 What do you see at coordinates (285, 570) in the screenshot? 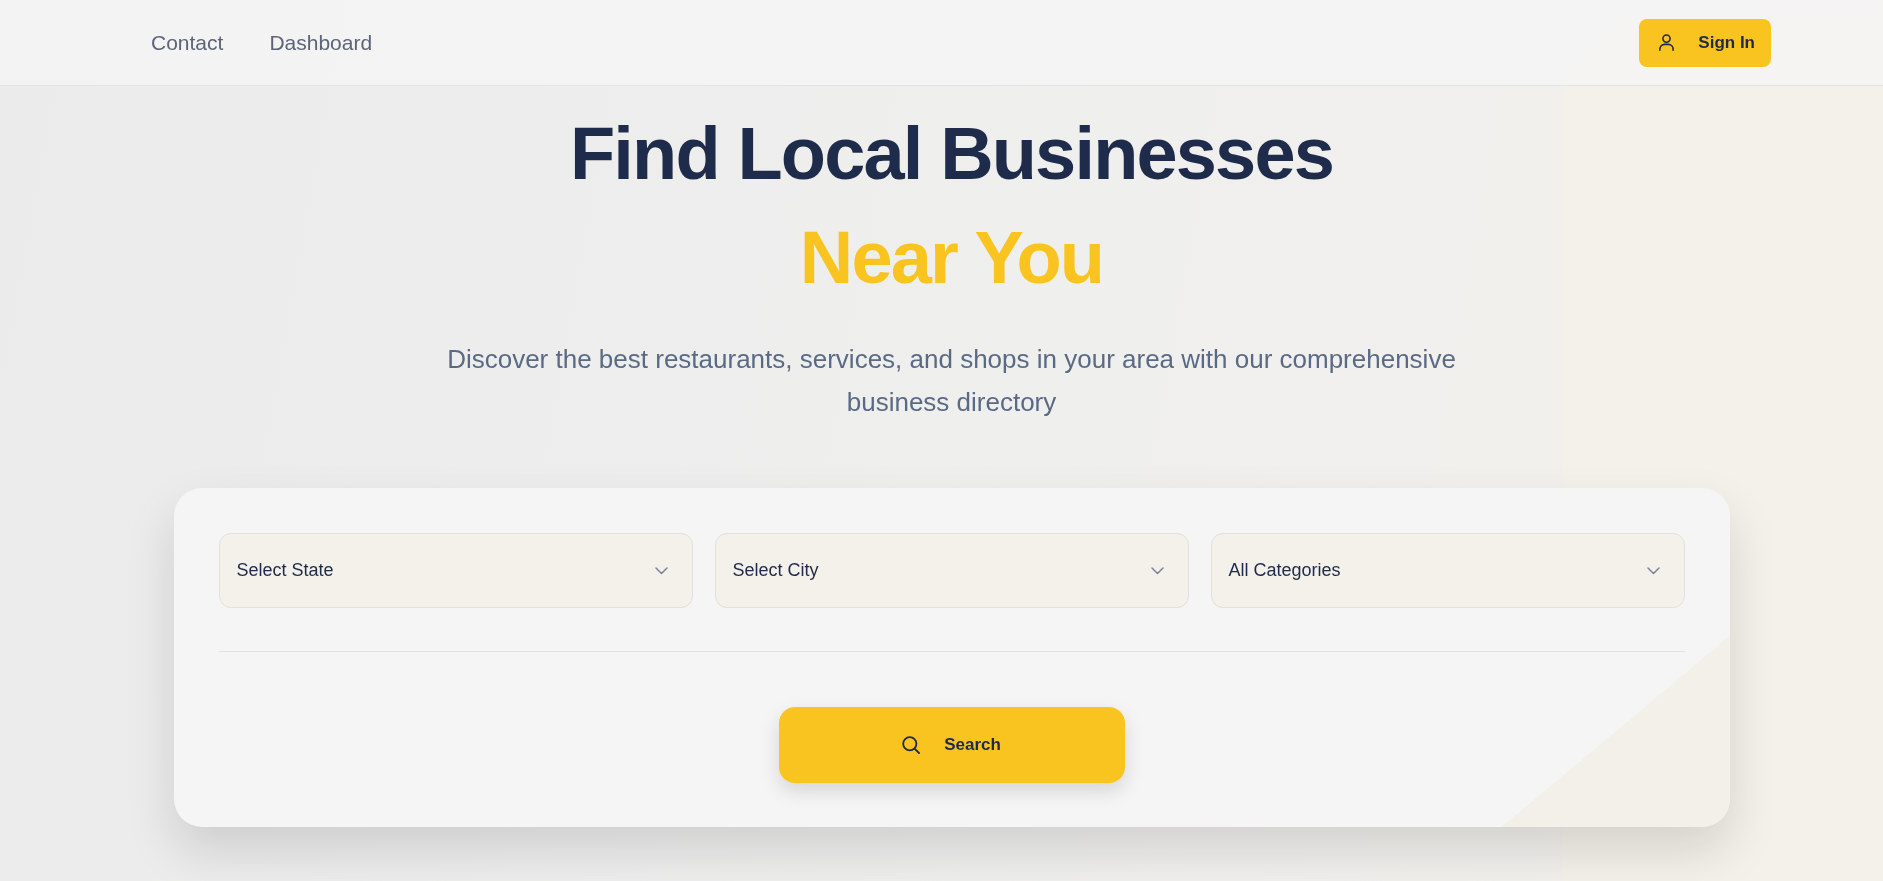
I see `select-value: Select State` at bounding box center [285, 570].